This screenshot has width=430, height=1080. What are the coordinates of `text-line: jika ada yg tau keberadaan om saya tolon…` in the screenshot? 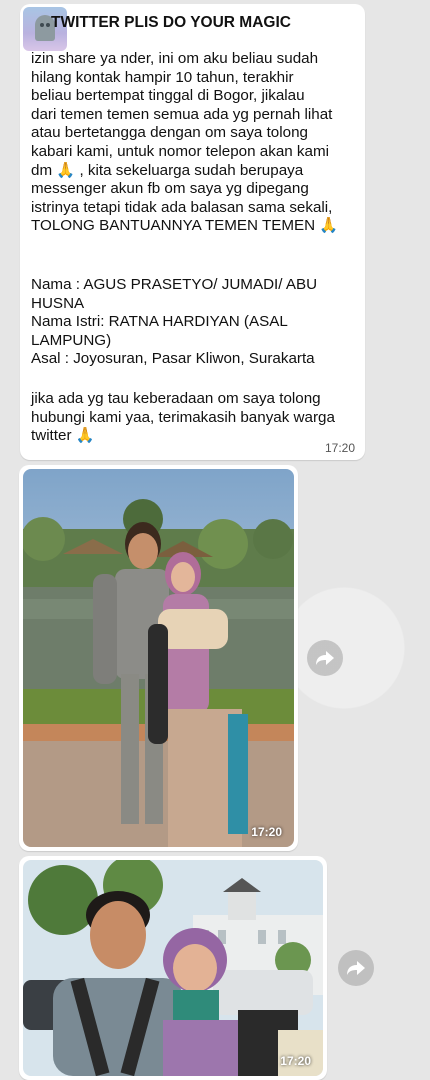 It's located at (176, 398).